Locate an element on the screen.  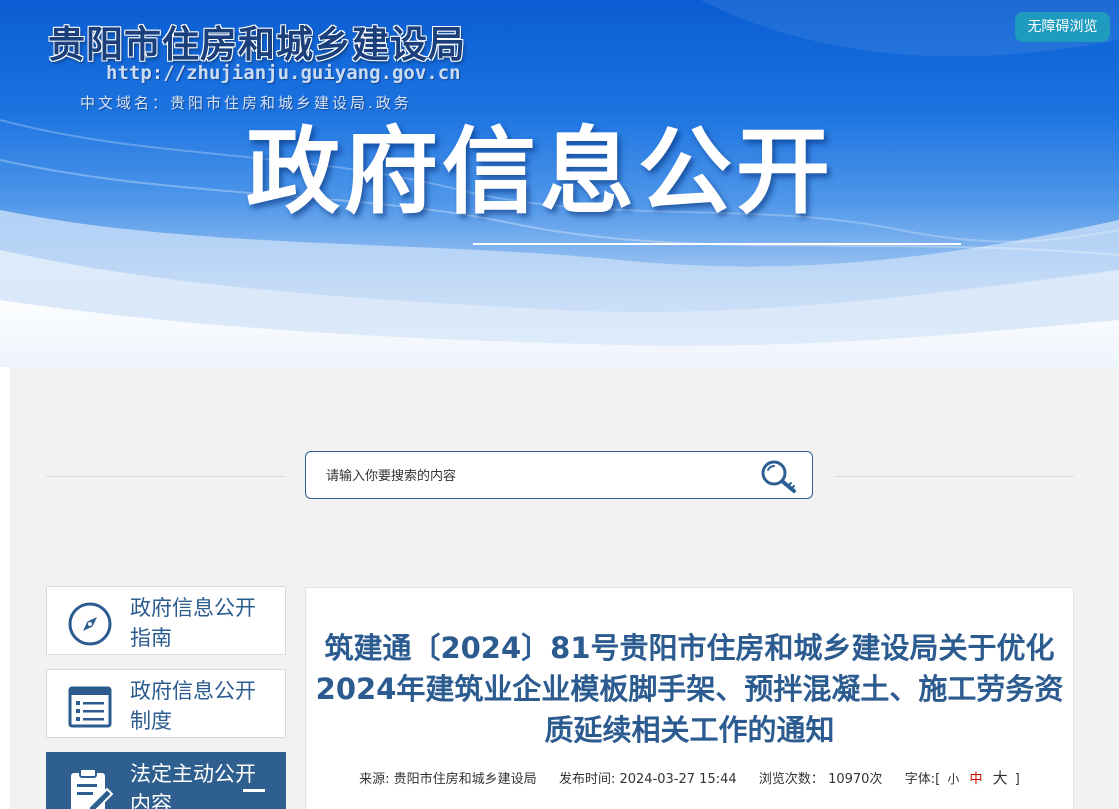
search-divider-left is located at coordinates (166, 476).